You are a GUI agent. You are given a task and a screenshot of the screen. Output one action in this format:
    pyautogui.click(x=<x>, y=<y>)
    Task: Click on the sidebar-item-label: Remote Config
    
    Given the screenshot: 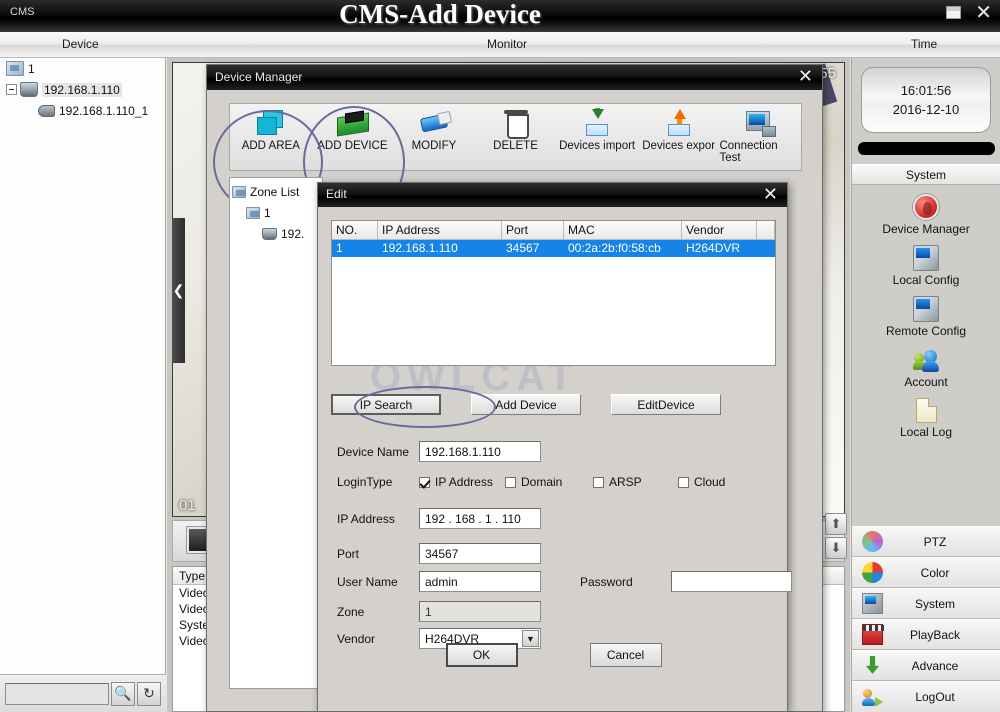 What is the action you would take?
    pyautogui.click(x=926, y=331)
    